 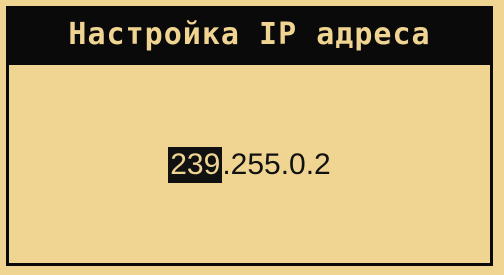 I want to click on ip-address-field: 239.255.0.2, so click(x=249, y=165).